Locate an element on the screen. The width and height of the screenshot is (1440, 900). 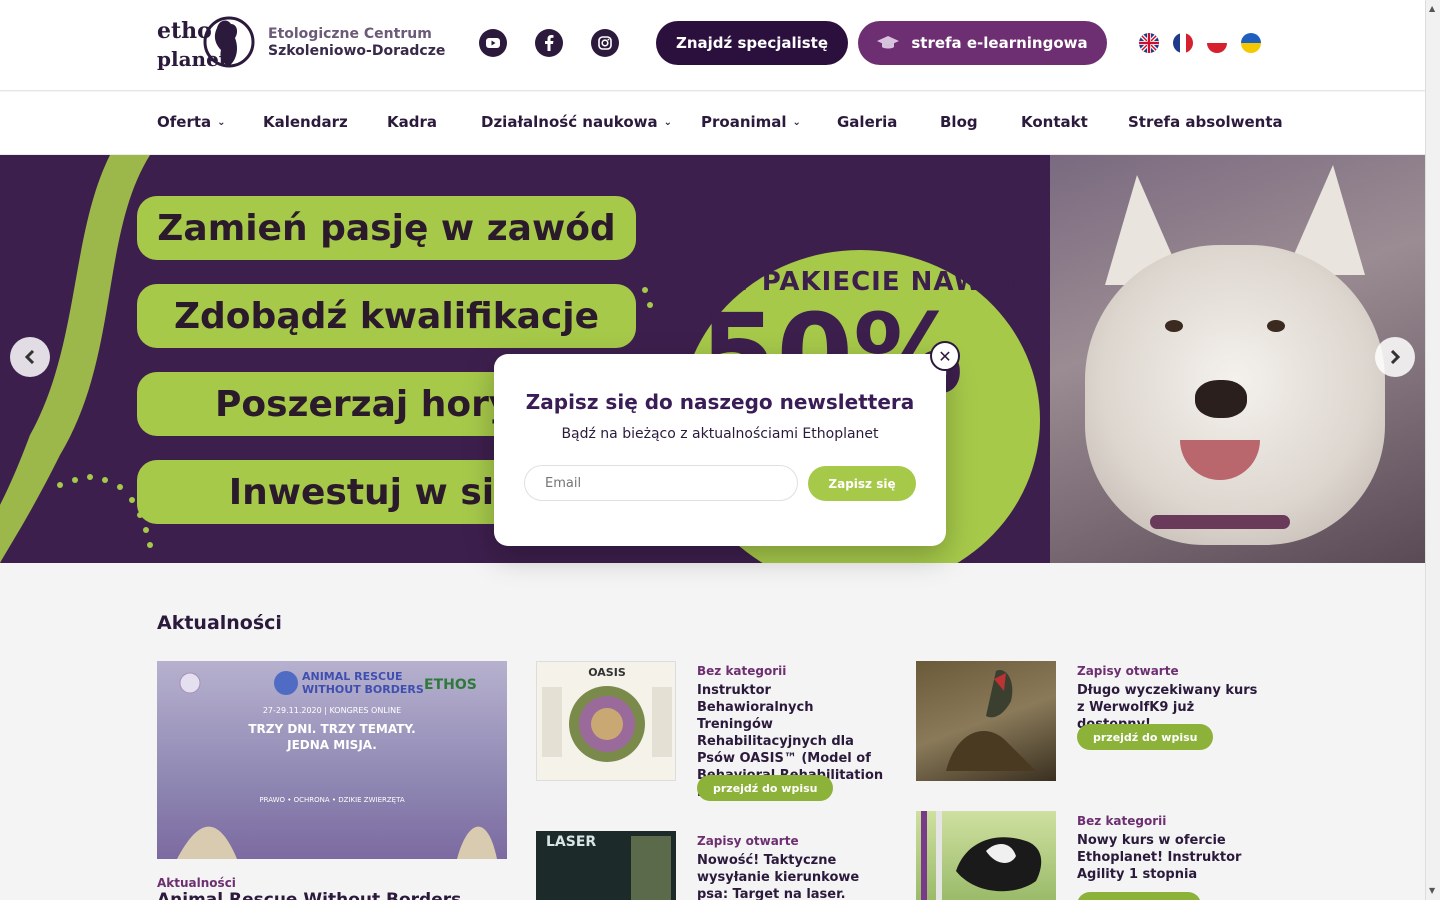
nav-label: Oferta is located at coordinates (184, 122).